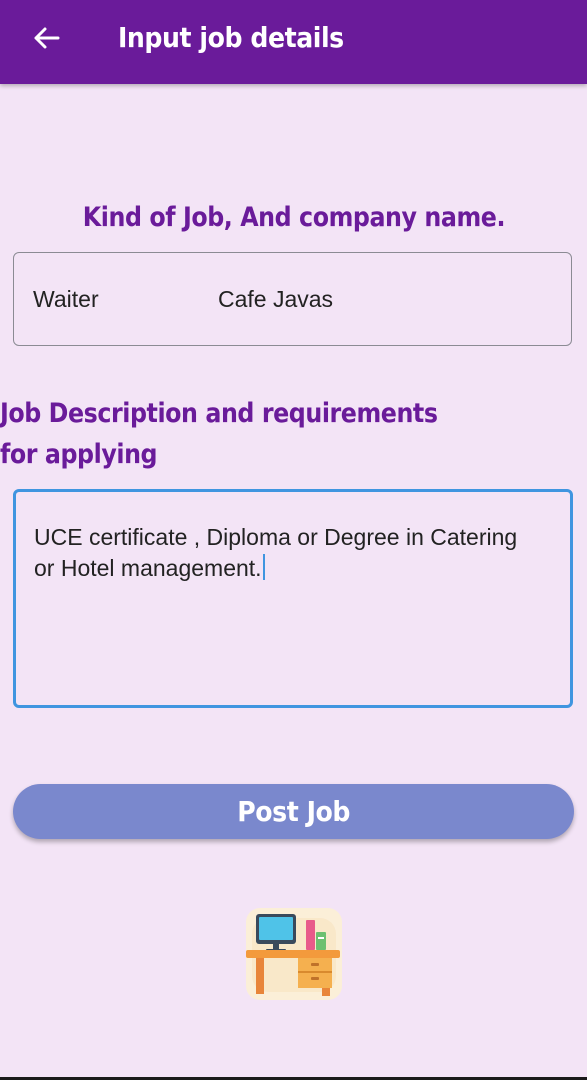  I want to click on app-bar: Input job details, so click(293, 42).